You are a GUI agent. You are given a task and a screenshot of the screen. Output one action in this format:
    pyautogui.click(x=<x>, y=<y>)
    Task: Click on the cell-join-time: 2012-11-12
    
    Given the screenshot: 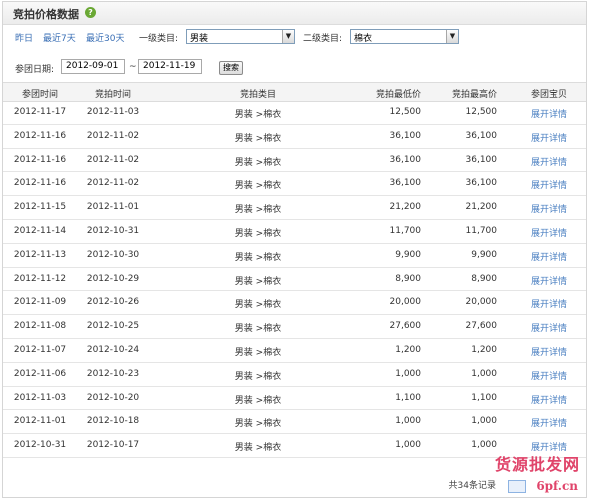 What is the action you would take?
    pyautogui.click(x=40, y=278)
    